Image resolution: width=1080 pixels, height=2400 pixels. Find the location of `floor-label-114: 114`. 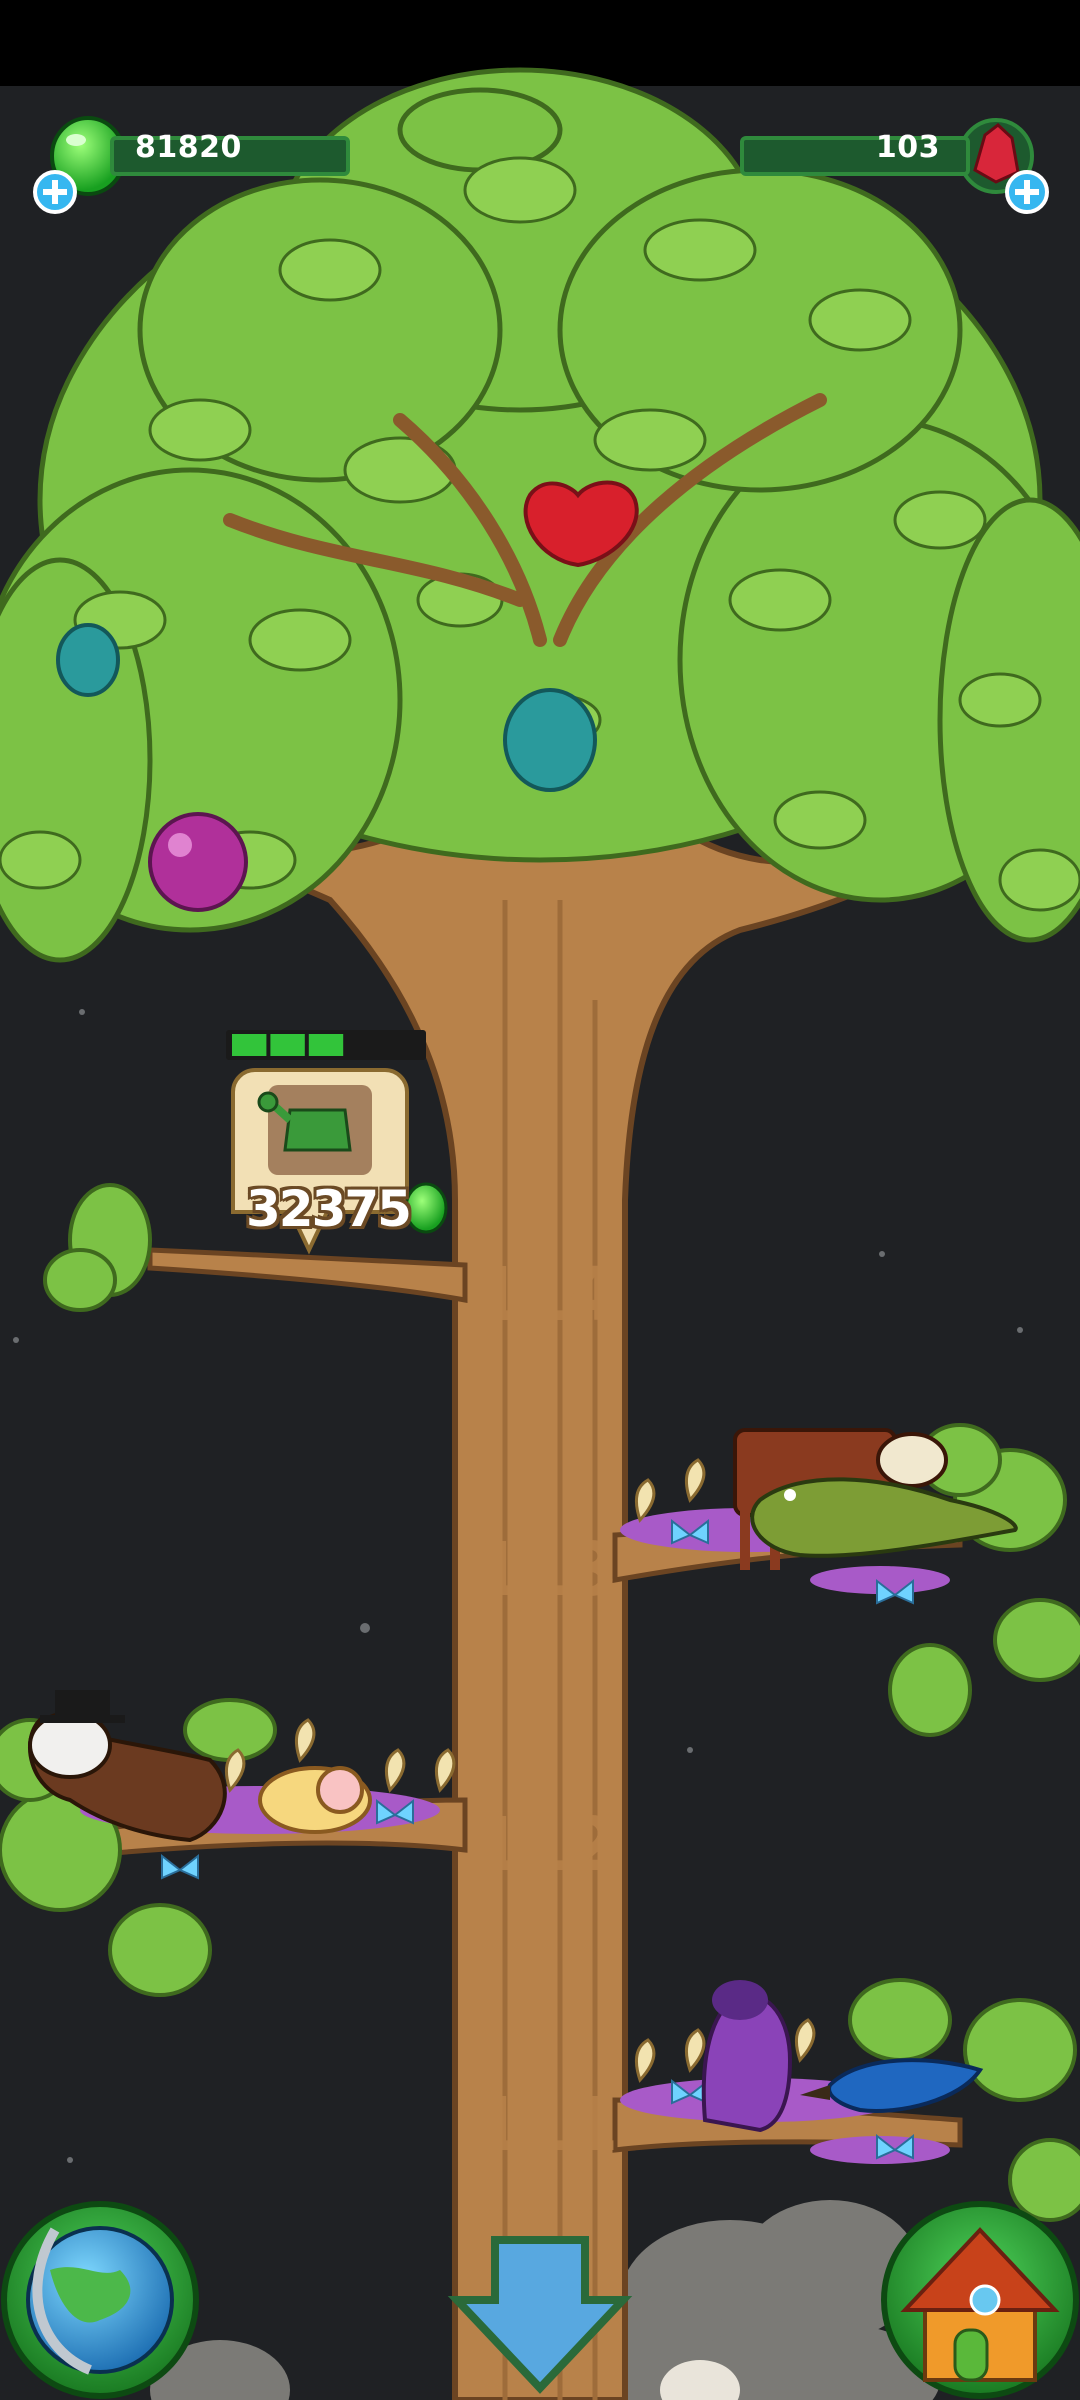

floor-label-114: 114 is located at coordinates (545, 1295).